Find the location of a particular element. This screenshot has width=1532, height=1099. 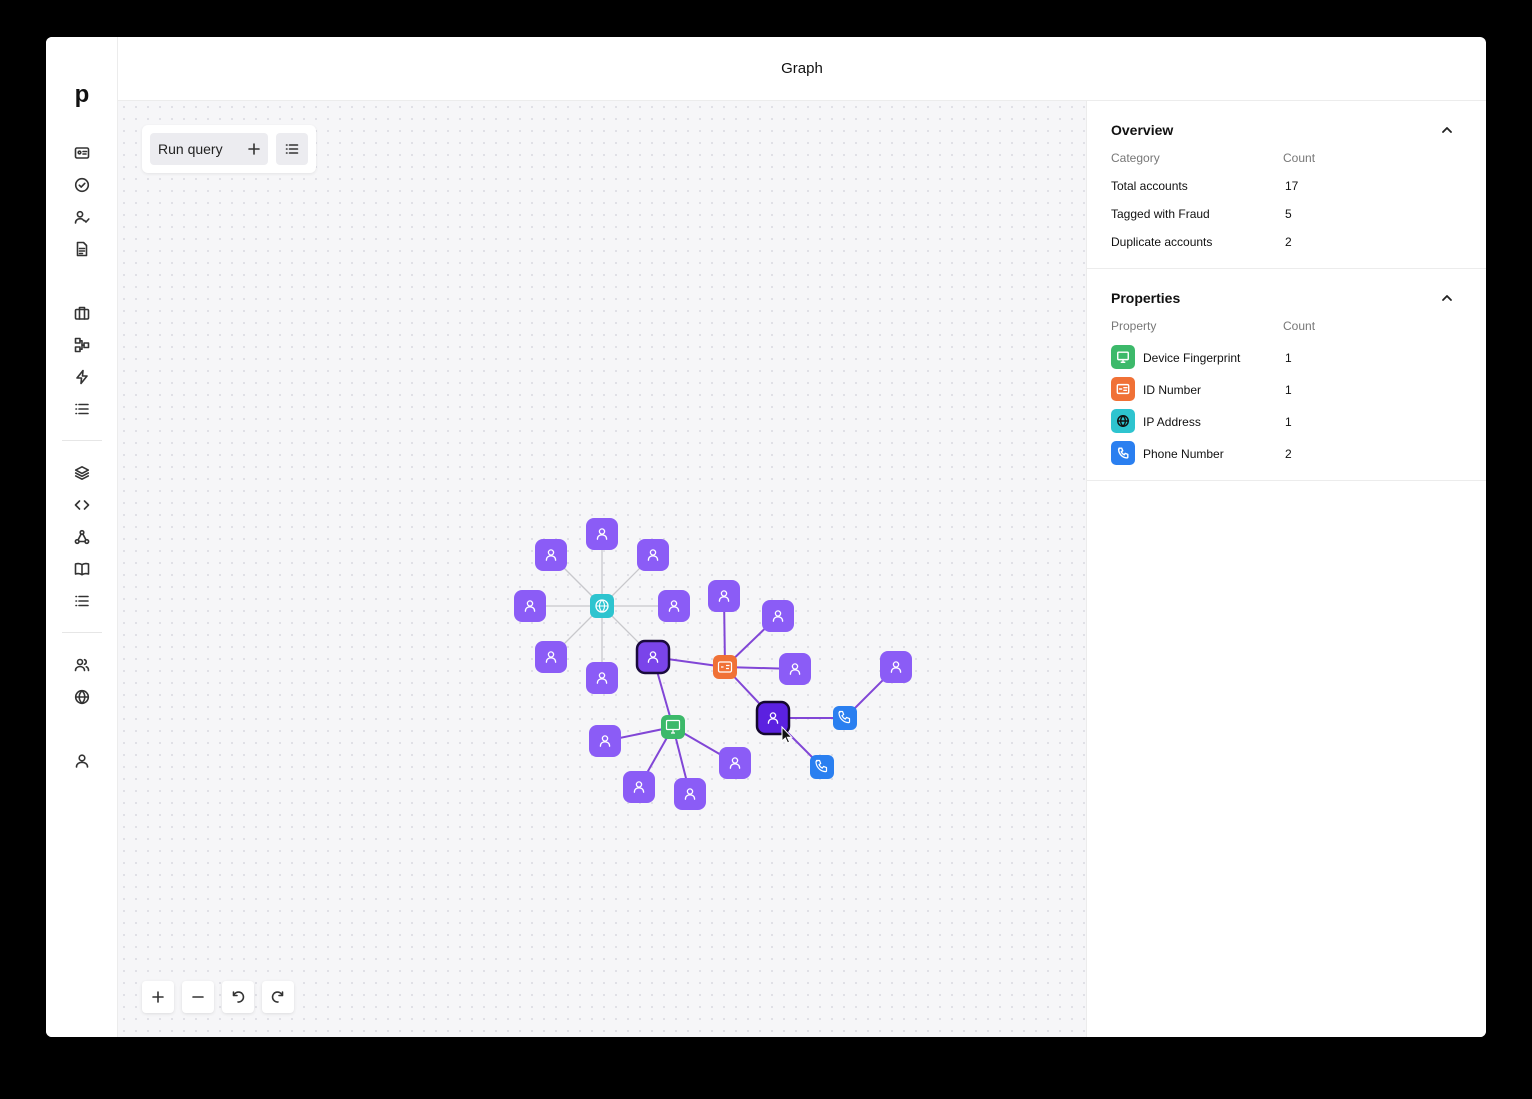

redo-icon is located at coordinates (277, 997).